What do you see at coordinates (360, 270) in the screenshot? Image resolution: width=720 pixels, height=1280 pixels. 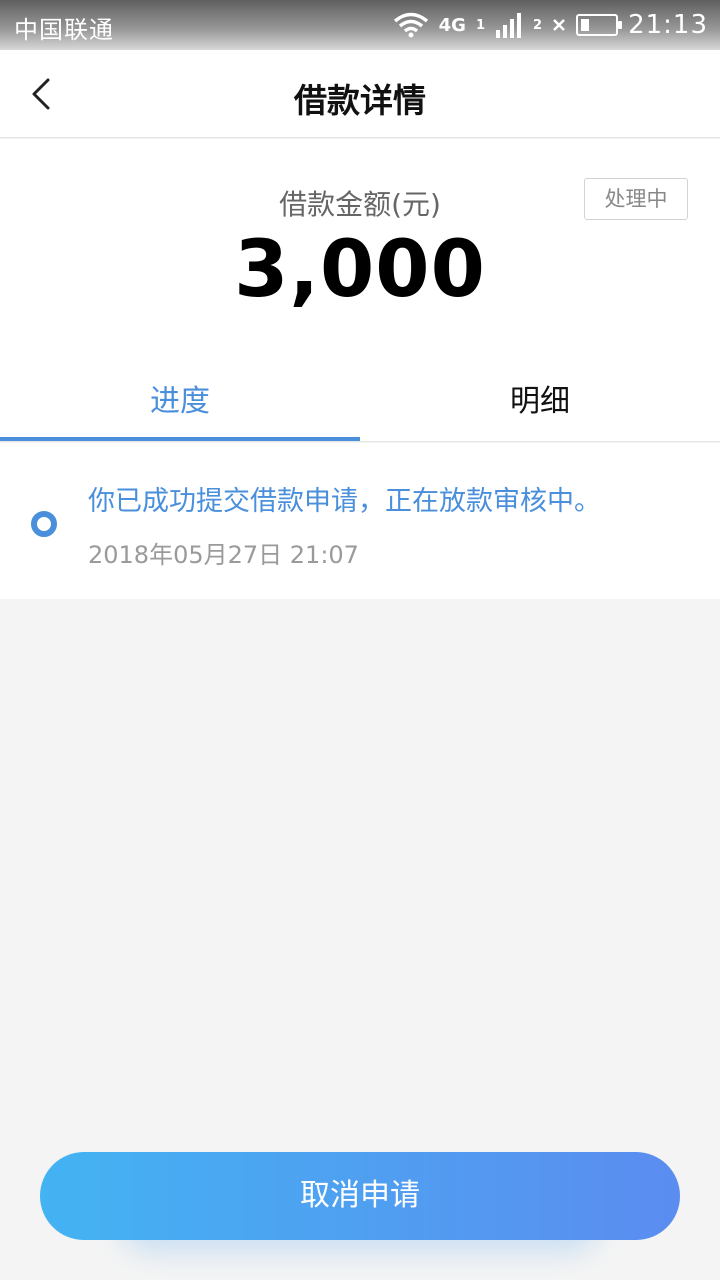 I see `amount-value: 3,000` at bounding box center [360, 270].